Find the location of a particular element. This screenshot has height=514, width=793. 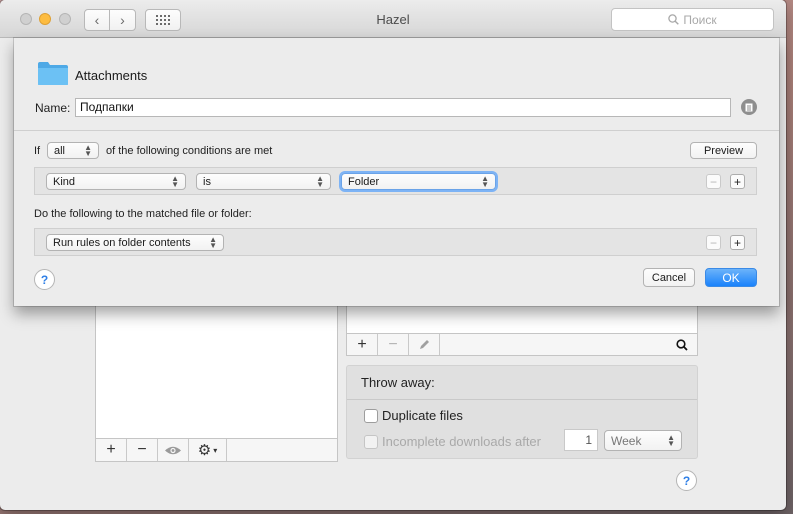

rules-toolbar: + − is located at coordinates (522, 345).